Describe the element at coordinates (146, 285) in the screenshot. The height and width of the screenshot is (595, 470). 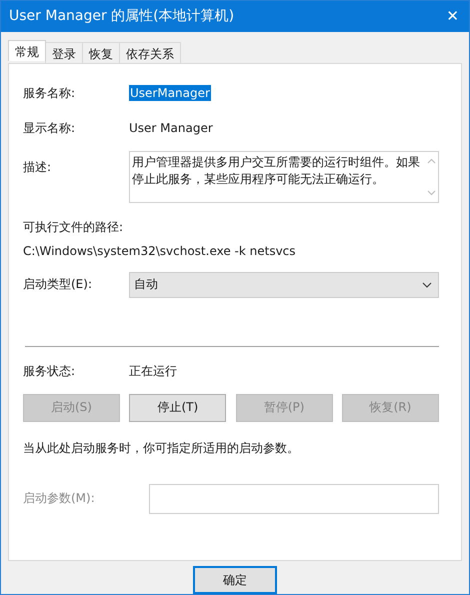
I see `dropdown-value: 自动` at that location.